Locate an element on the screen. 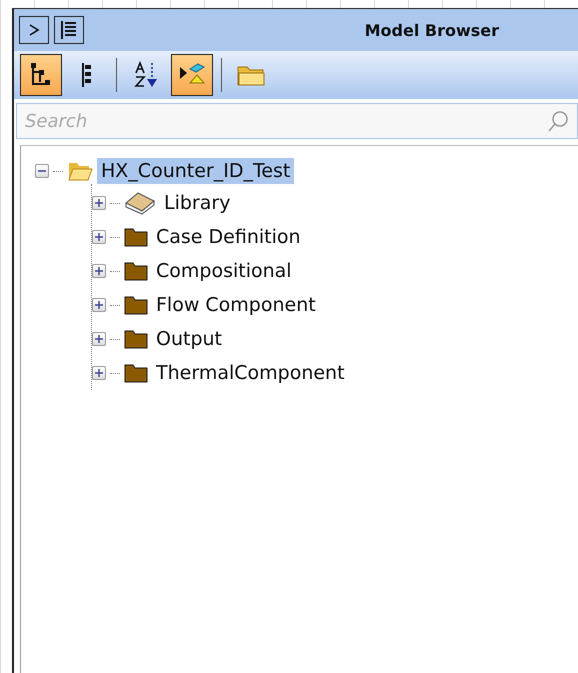 This screenshot has width=578, height=673. expand-button is located at coordinates (34, 30).